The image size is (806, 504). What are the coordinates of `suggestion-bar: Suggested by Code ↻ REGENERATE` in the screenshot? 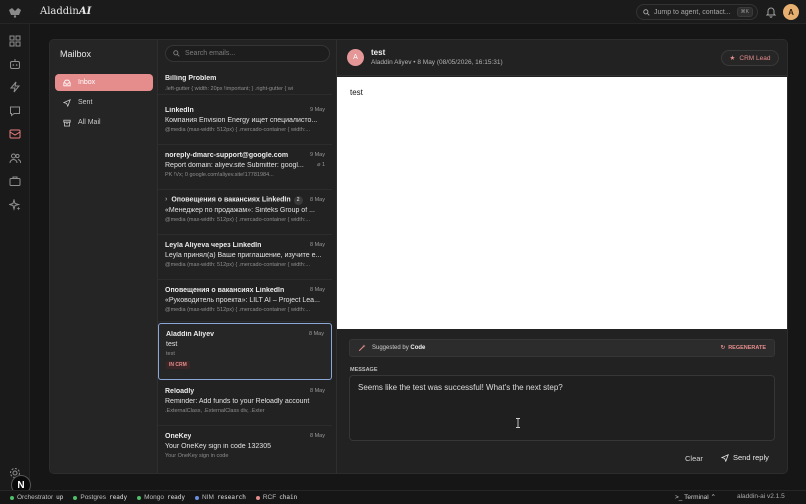 It's located at (562, 348).